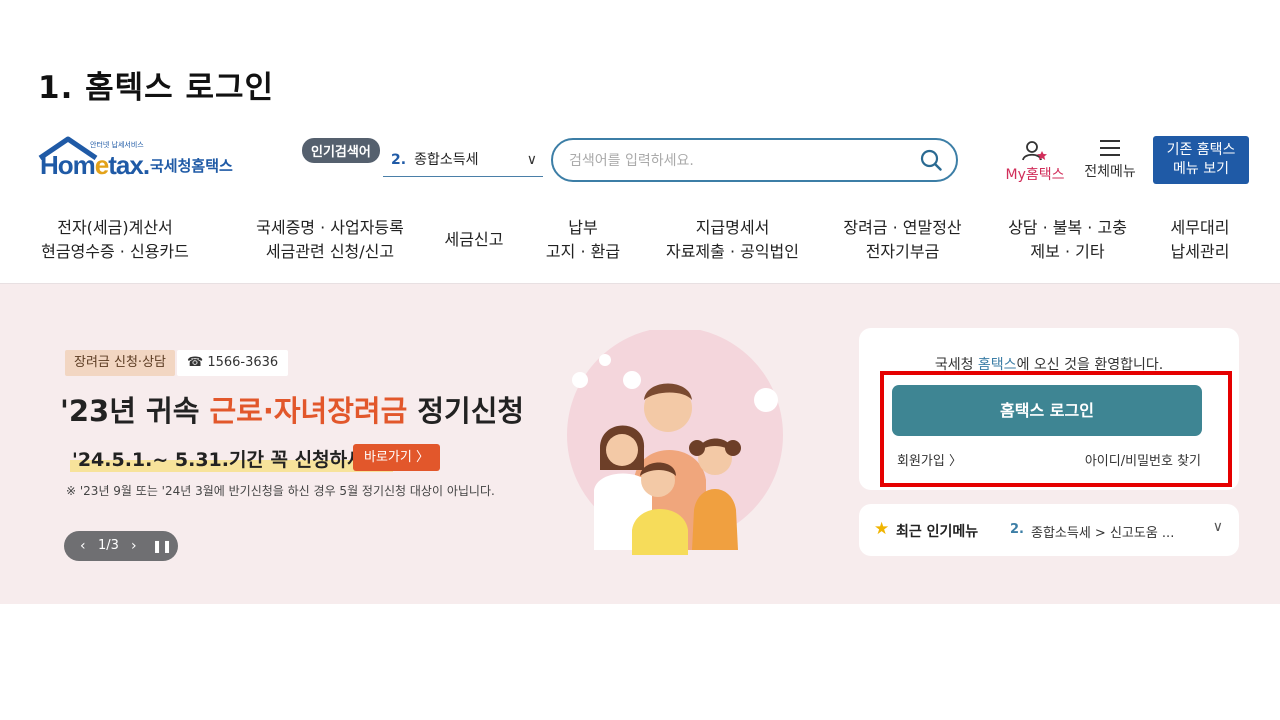 The height and width of the screenshot is (720, 1280). What do you see at coordinates (1200, 240) in the screenshot?
I see `nav-item-tax-agent: 세무대리 납세관리` at bounding box center [1200, 240].